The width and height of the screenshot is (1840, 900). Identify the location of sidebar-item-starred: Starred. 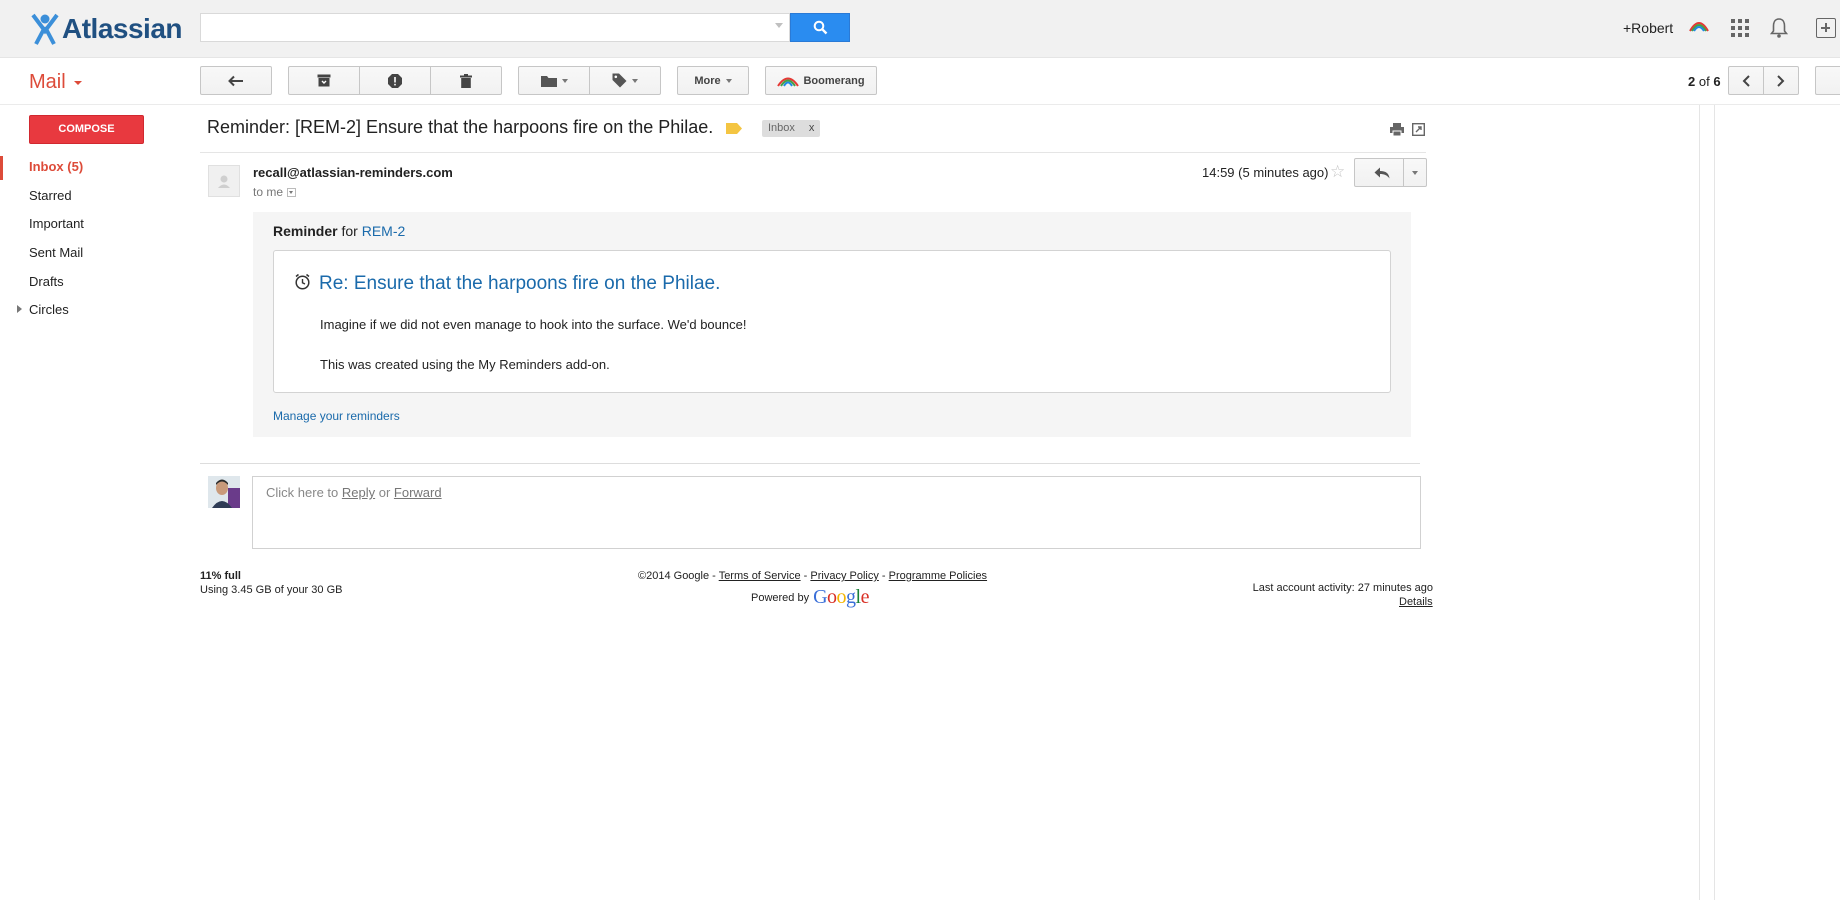
(50, 195).